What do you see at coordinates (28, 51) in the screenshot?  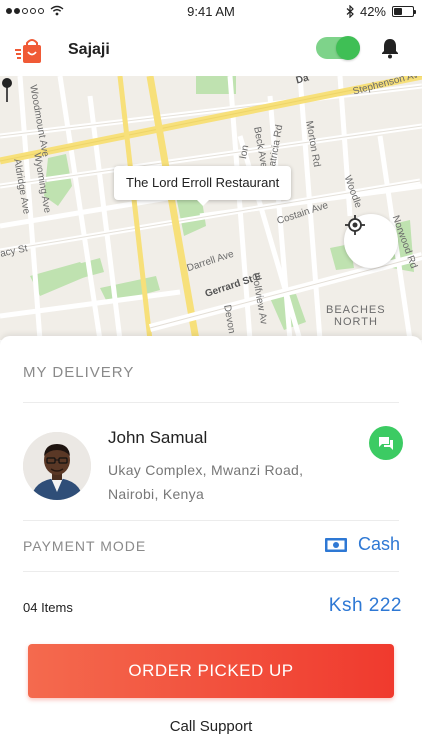 I see `shopping-bag-logo-icon` at bounding box center [28, 51].